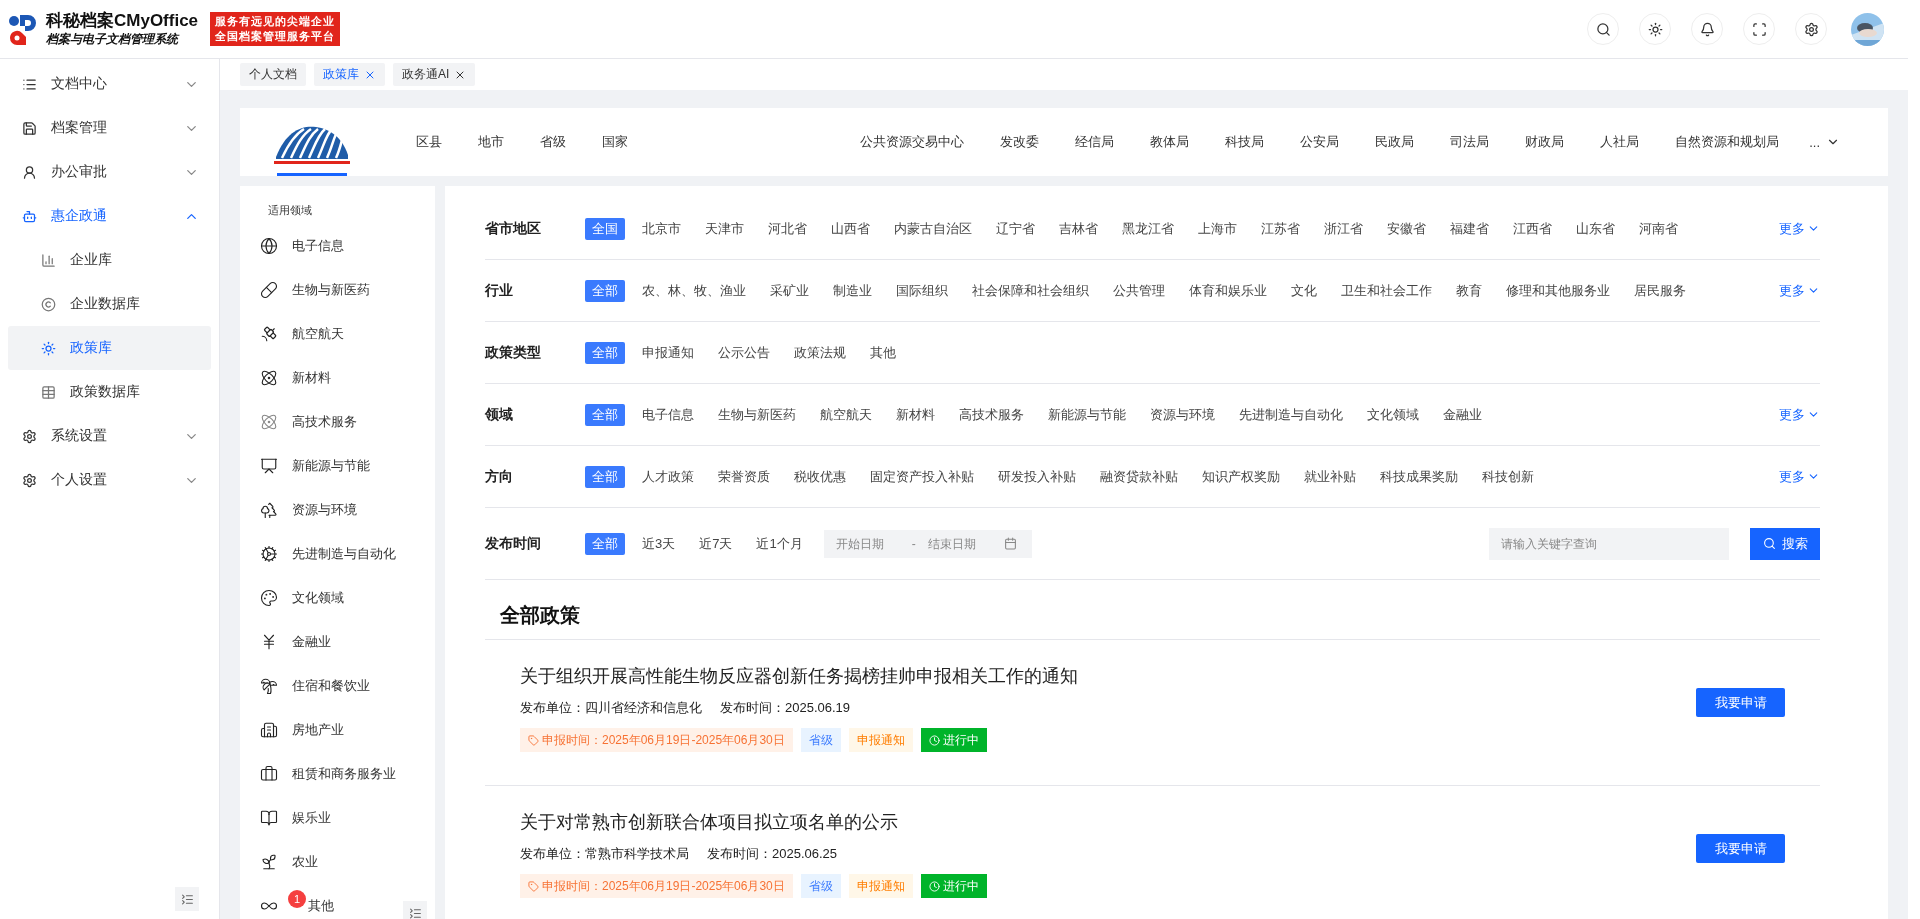 This screenshot has width=1920, height=919. I want to click on filter-option: 内蒙古自治区, so click(933, 228).